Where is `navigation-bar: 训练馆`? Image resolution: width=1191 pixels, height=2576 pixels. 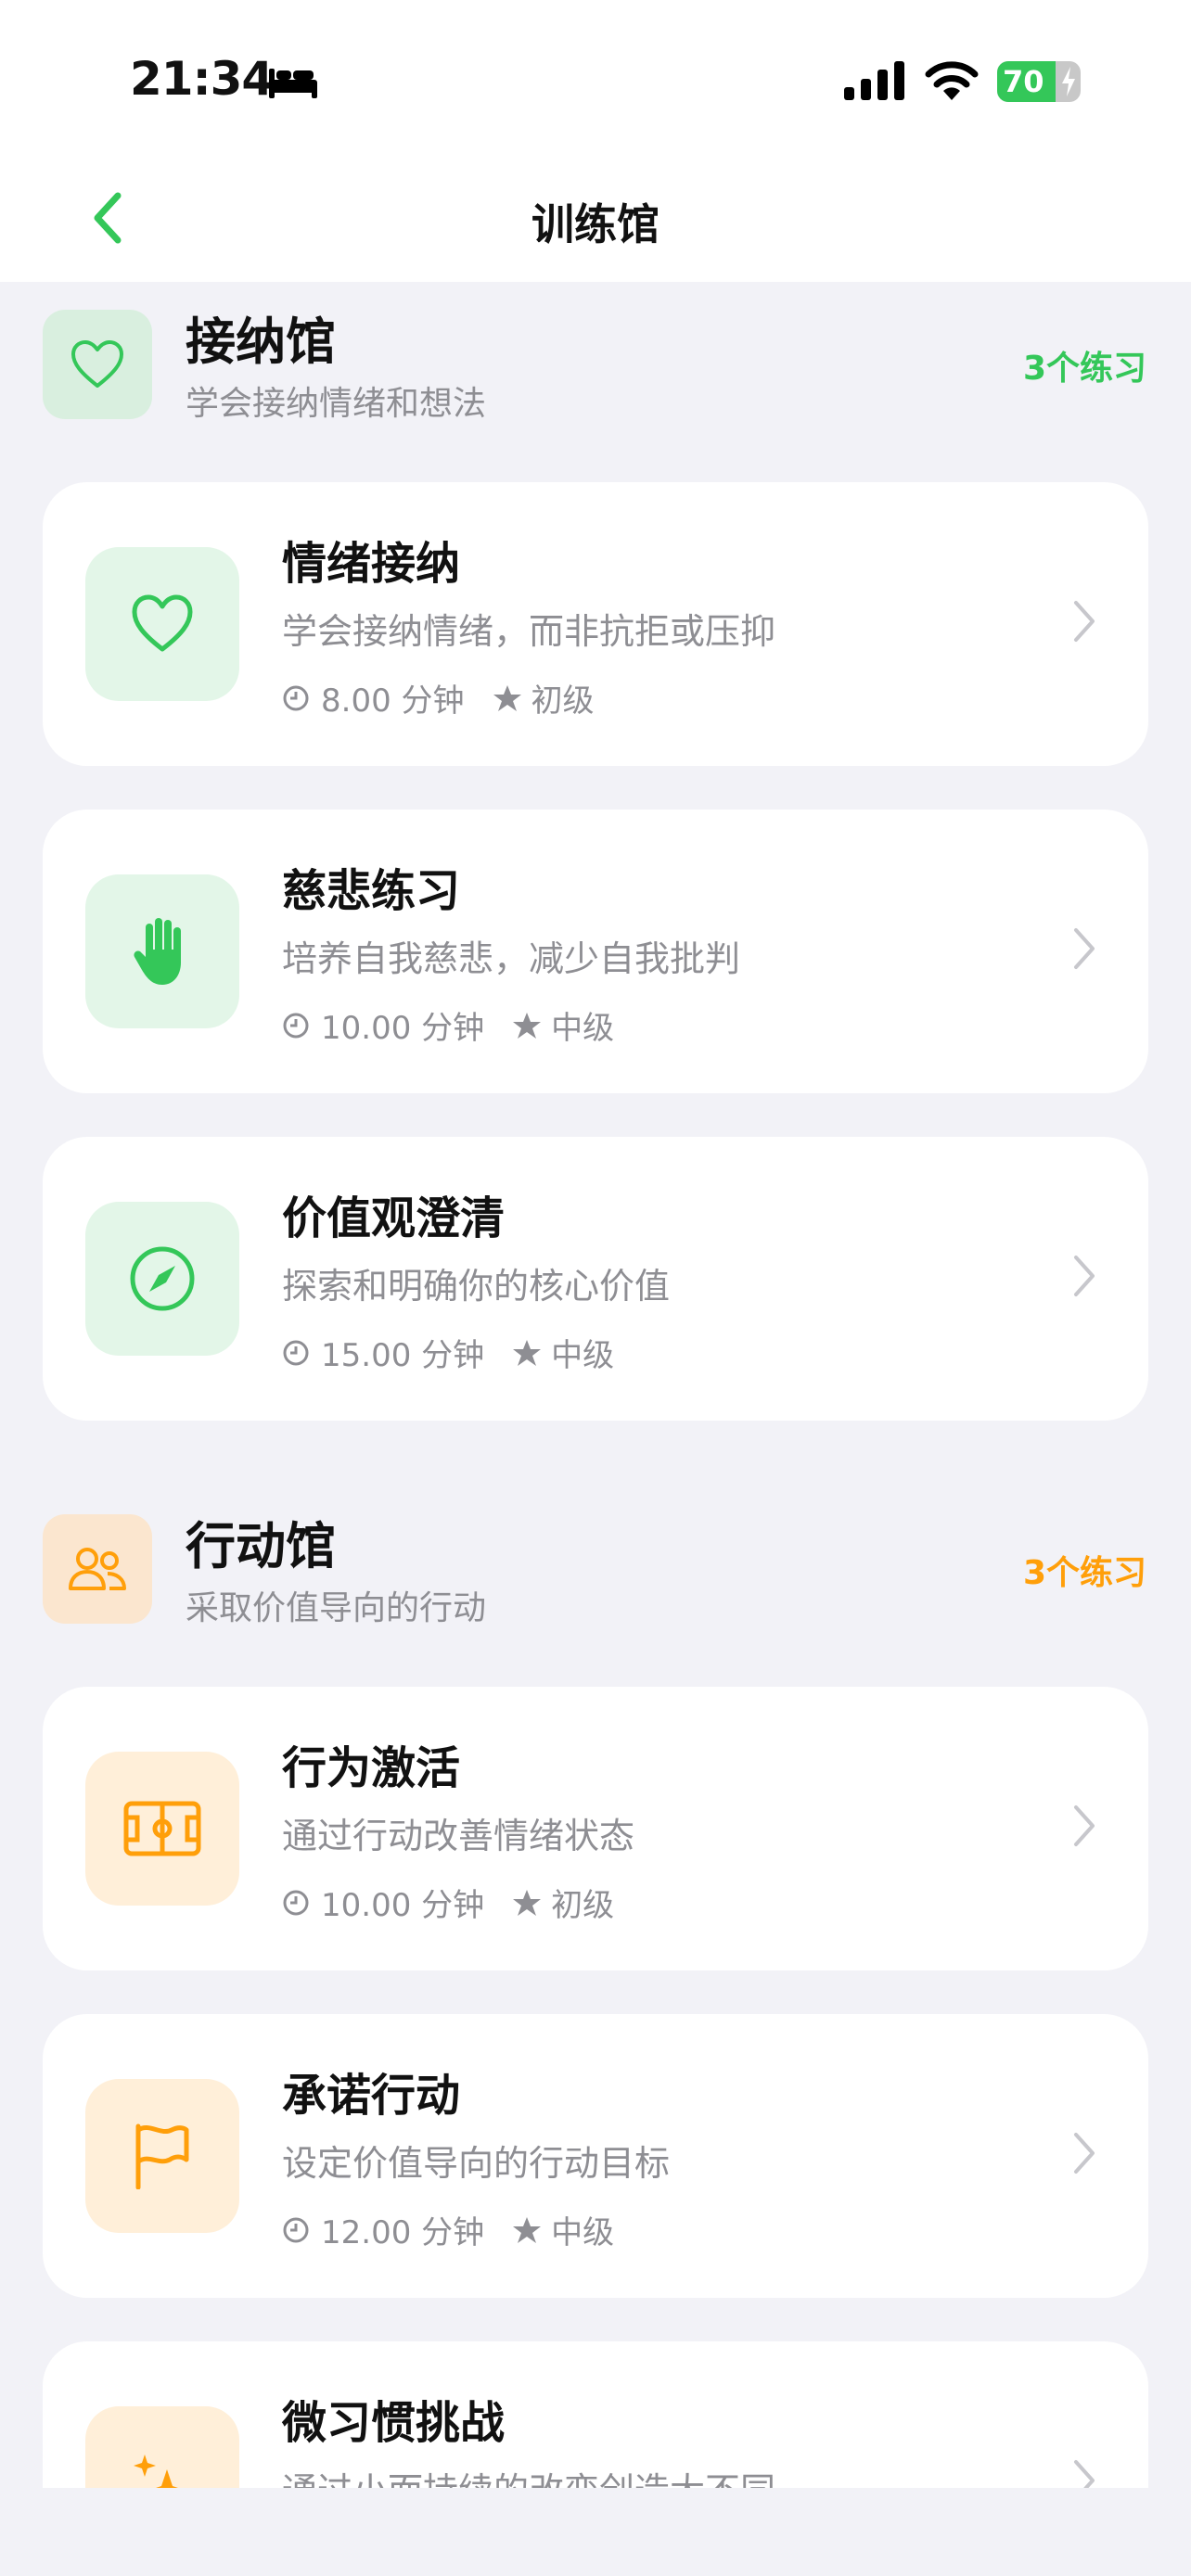 navigation-bar: 训练馆 is located at coordinates (595, 220).